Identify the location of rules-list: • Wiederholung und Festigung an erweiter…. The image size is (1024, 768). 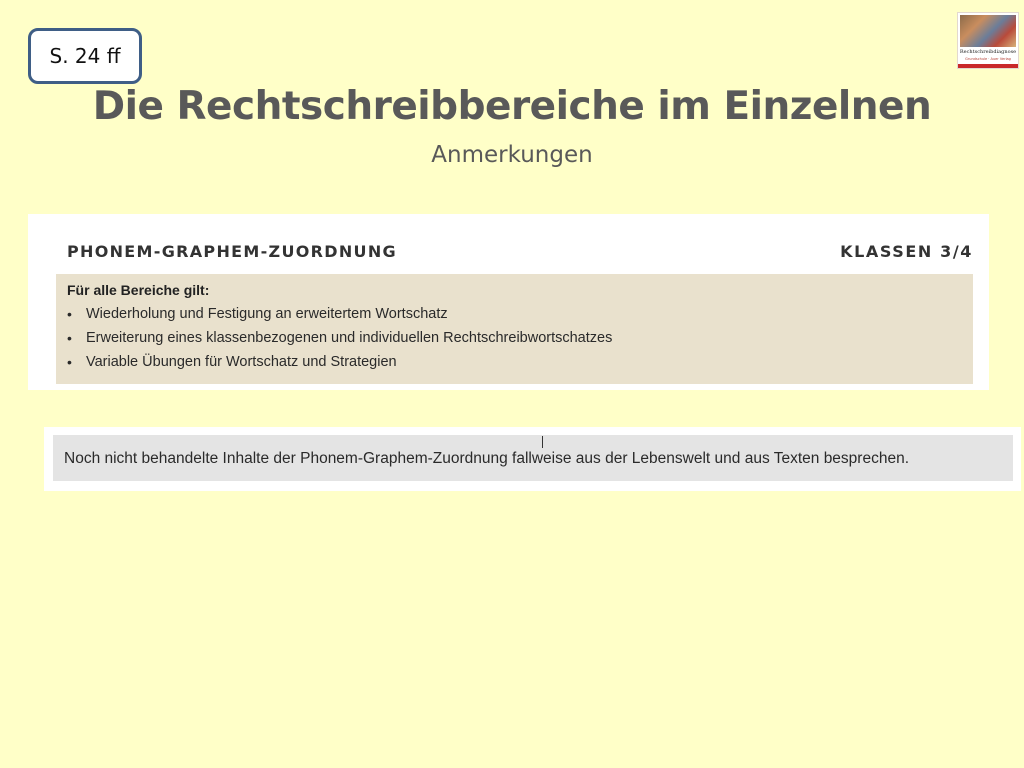
(339, 342).